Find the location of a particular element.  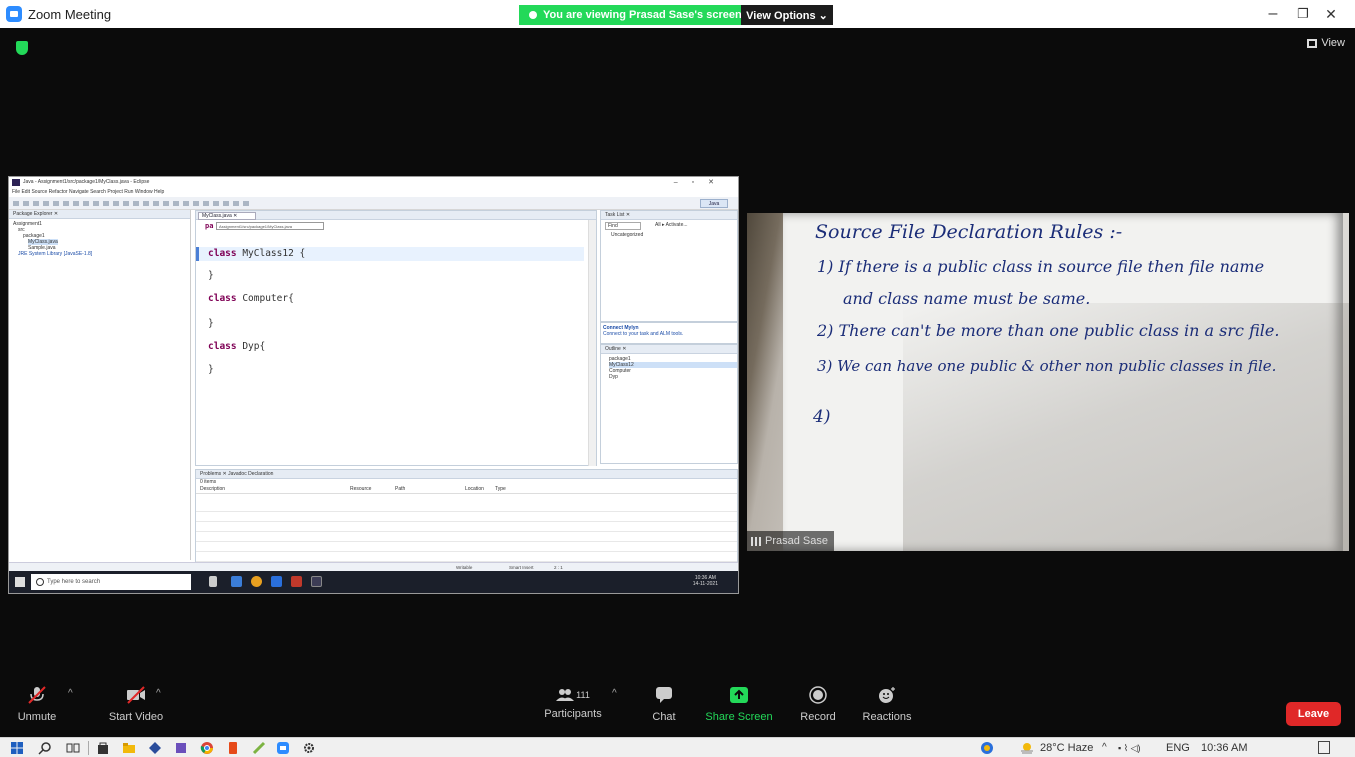

reactions-icon is located at coordinates (887, 695).